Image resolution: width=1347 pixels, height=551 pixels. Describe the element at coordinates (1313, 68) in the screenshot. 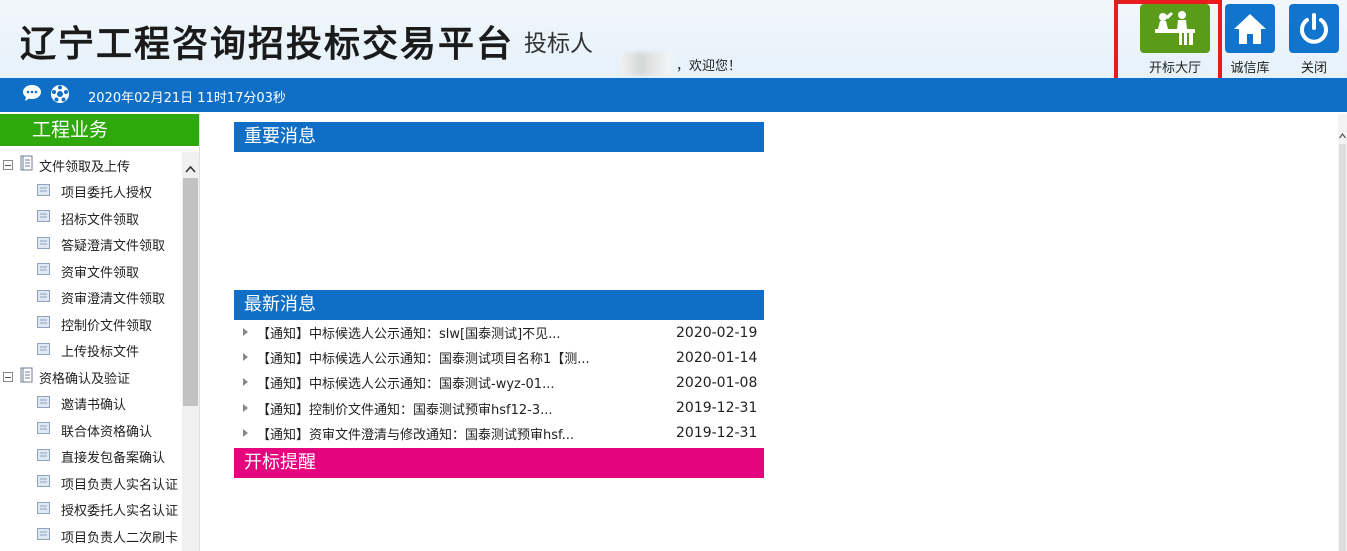

I see `close-label: 关闭` at that location.